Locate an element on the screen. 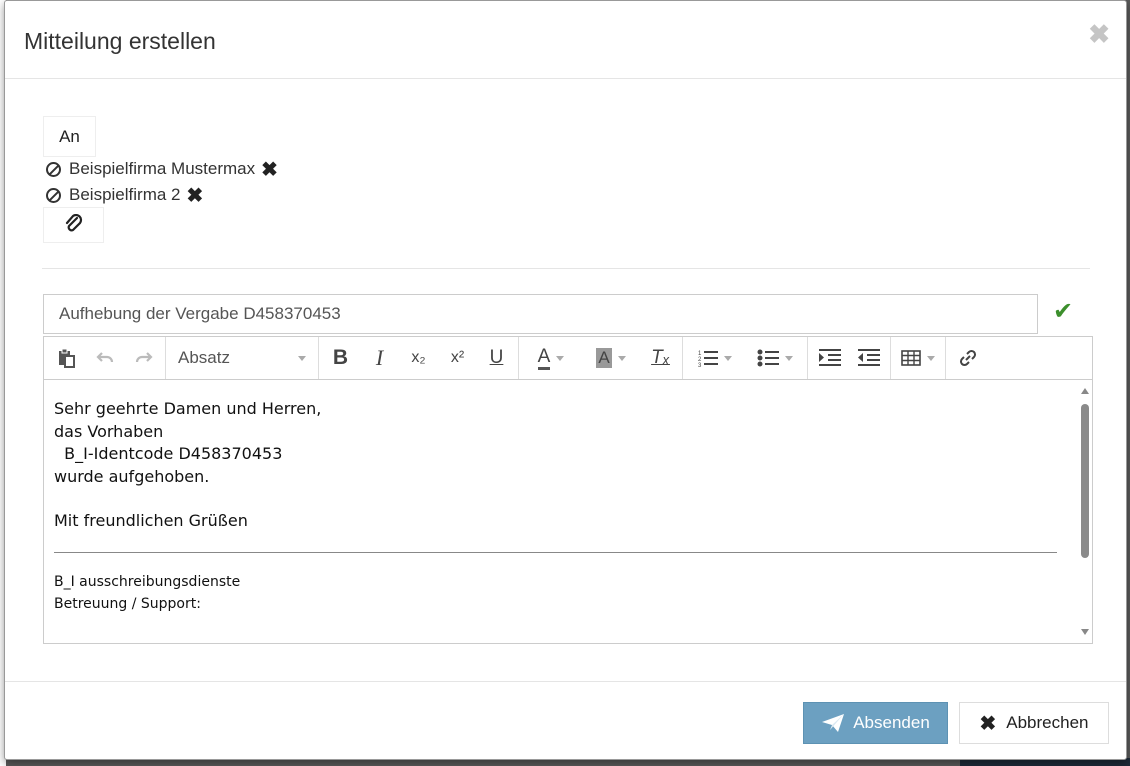  editor-scrollbar is located at coordinates (1085, 511).